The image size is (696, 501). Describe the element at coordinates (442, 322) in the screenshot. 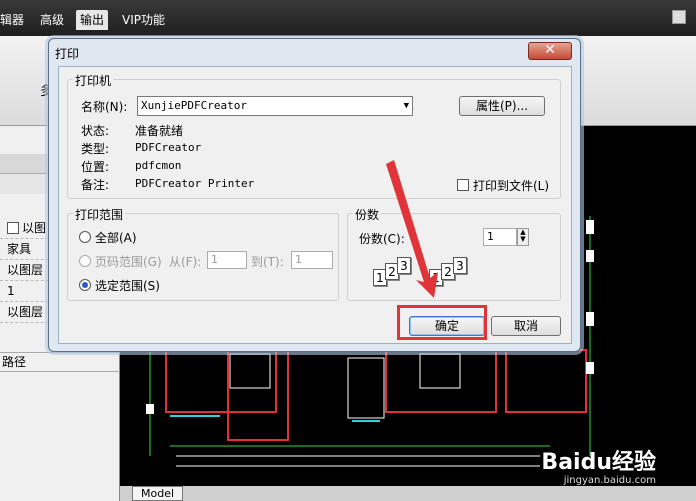

I see `annotation-highlight-box` at that location.